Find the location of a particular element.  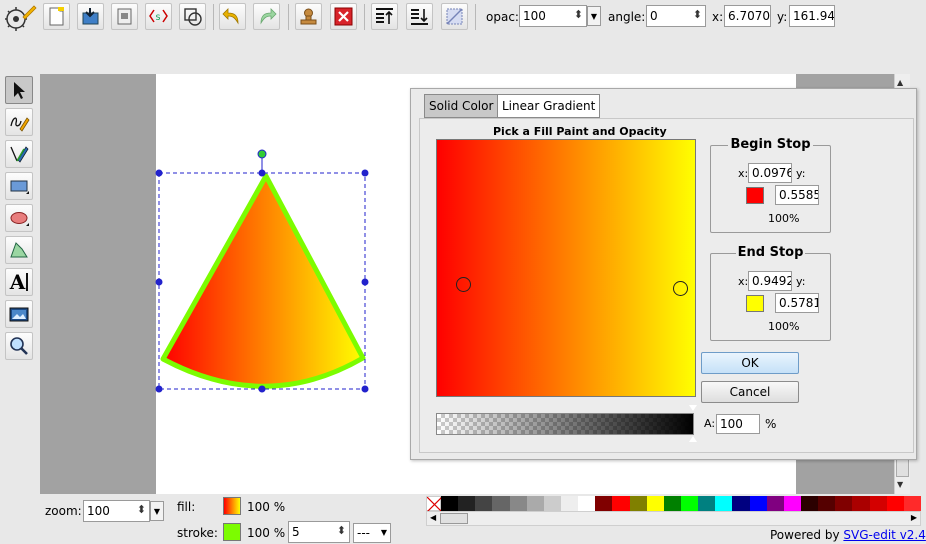

zoom-dropdown-button: ▼ is located at coordinates (157, 511).